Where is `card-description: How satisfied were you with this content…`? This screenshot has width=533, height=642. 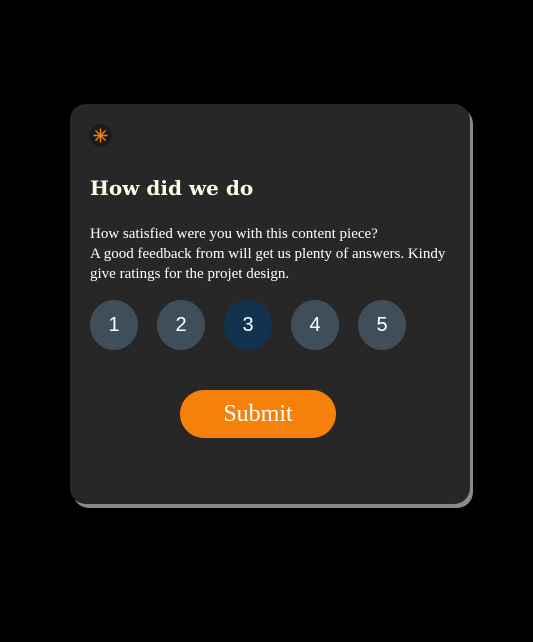
card-description: How satisfied were you with this content… is located at coordinates (272, 254).